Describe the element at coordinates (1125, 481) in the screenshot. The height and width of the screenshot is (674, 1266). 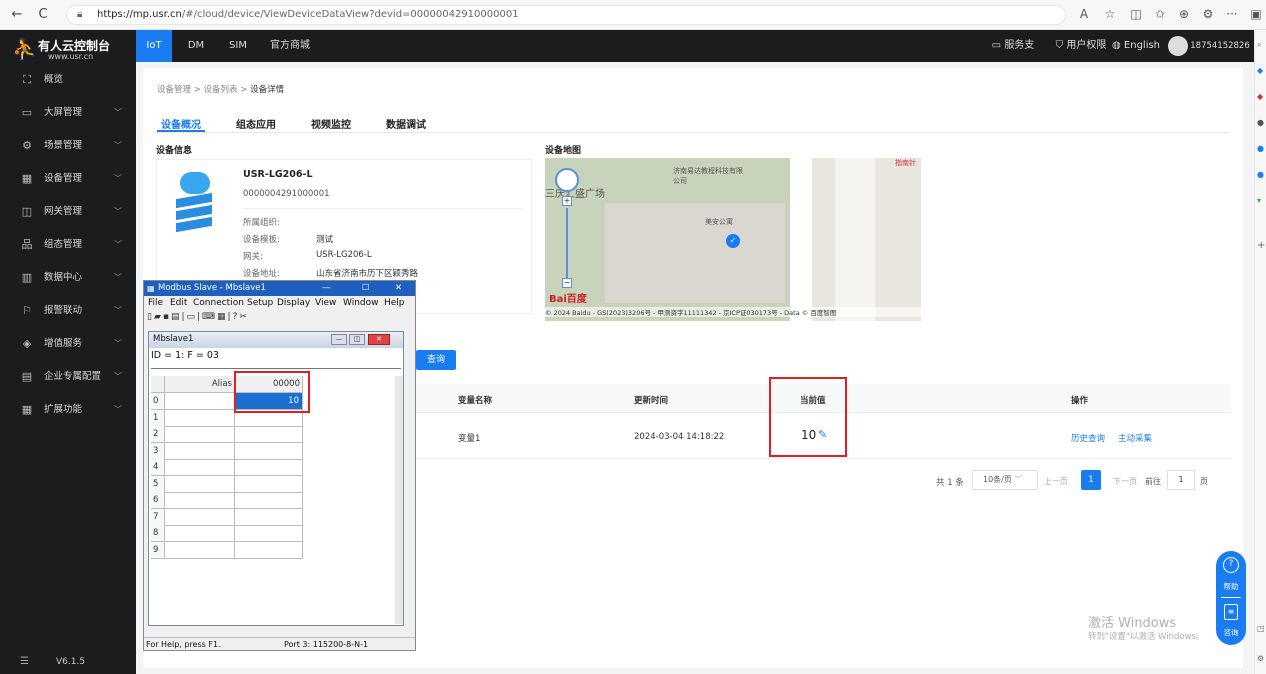
I see `next-page: 下一页` at that location.